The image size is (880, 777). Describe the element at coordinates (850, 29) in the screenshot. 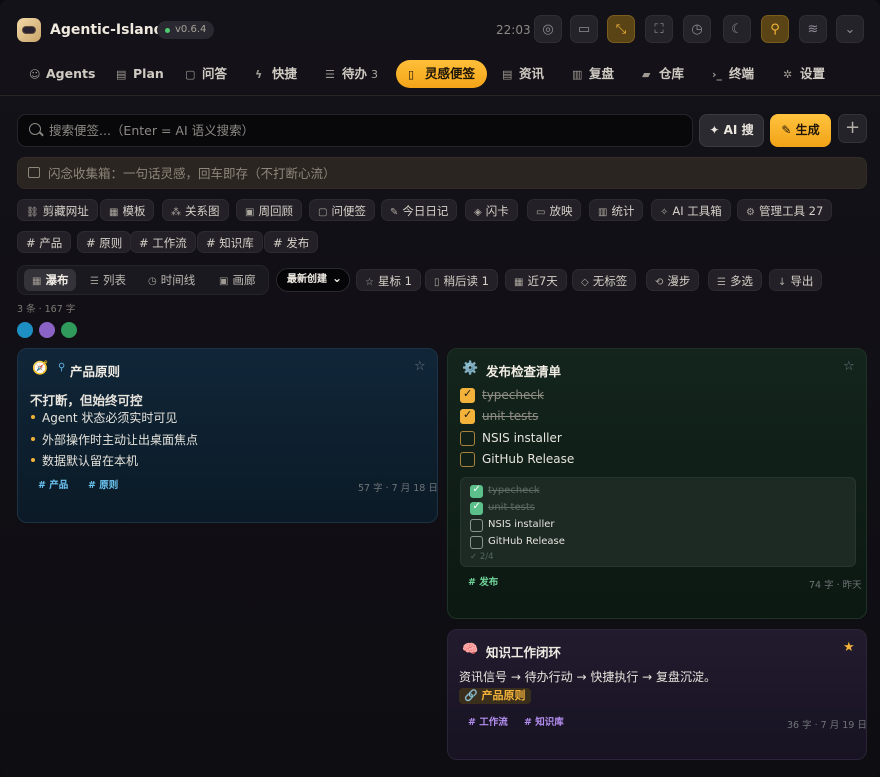

I see `chevron-down-button: ⌄` at that location.